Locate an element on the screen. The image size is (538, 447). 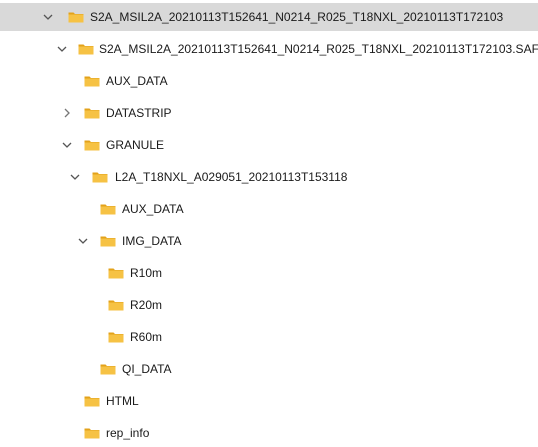
tree-item-img-data: IMG_DATA is located at coordinates (269, 241).